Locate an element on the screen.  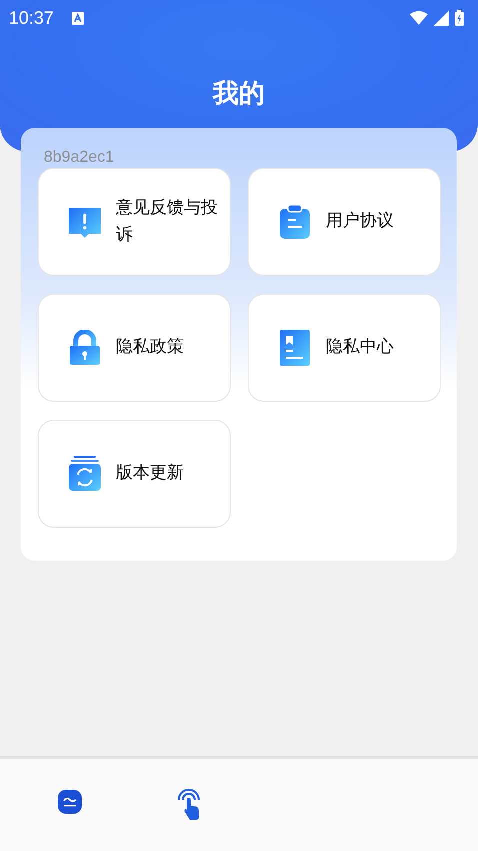
page-title: 我的 is located at coordinates (239, 94).